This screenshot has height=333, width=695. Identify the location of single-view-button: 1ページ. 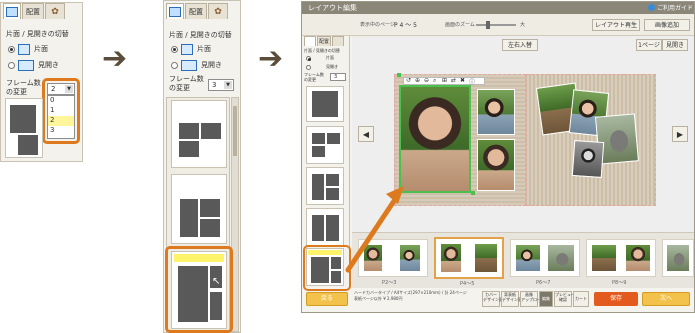
(649, 45).